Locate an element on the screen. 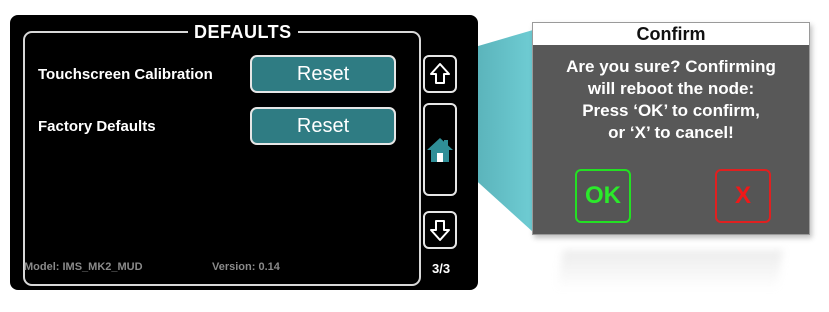  touchscreen-calibration-reset-button: Reset is located at coordinates (323, 74).